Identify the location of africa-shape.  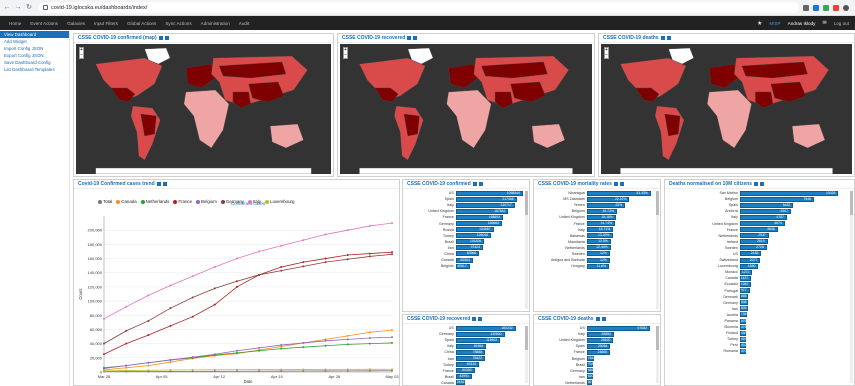
(206, 119).